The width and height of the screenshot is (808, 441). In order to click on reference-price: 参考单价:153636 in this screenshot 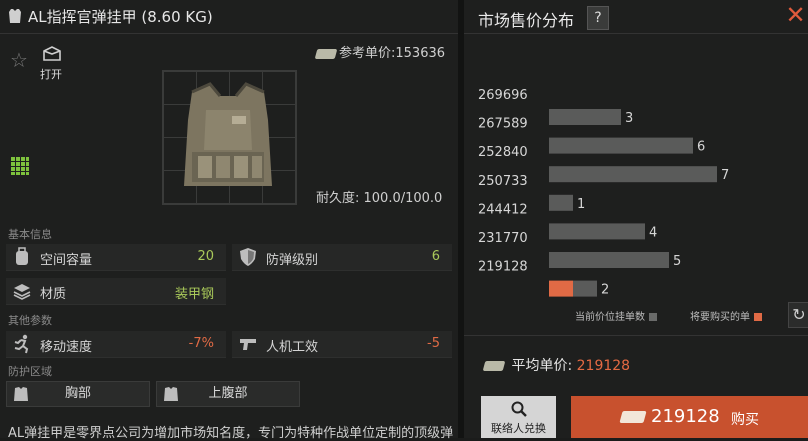, I will do `click(380, 51)`.